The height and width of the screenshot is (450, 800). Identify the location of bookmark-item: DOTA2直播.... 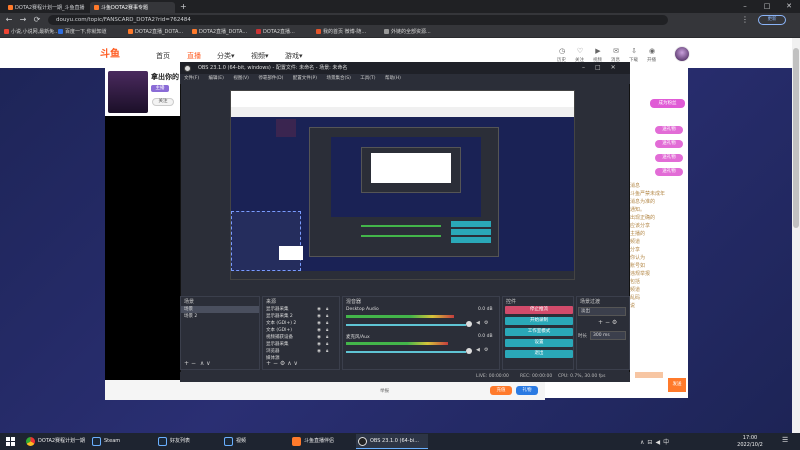
(275, 32).